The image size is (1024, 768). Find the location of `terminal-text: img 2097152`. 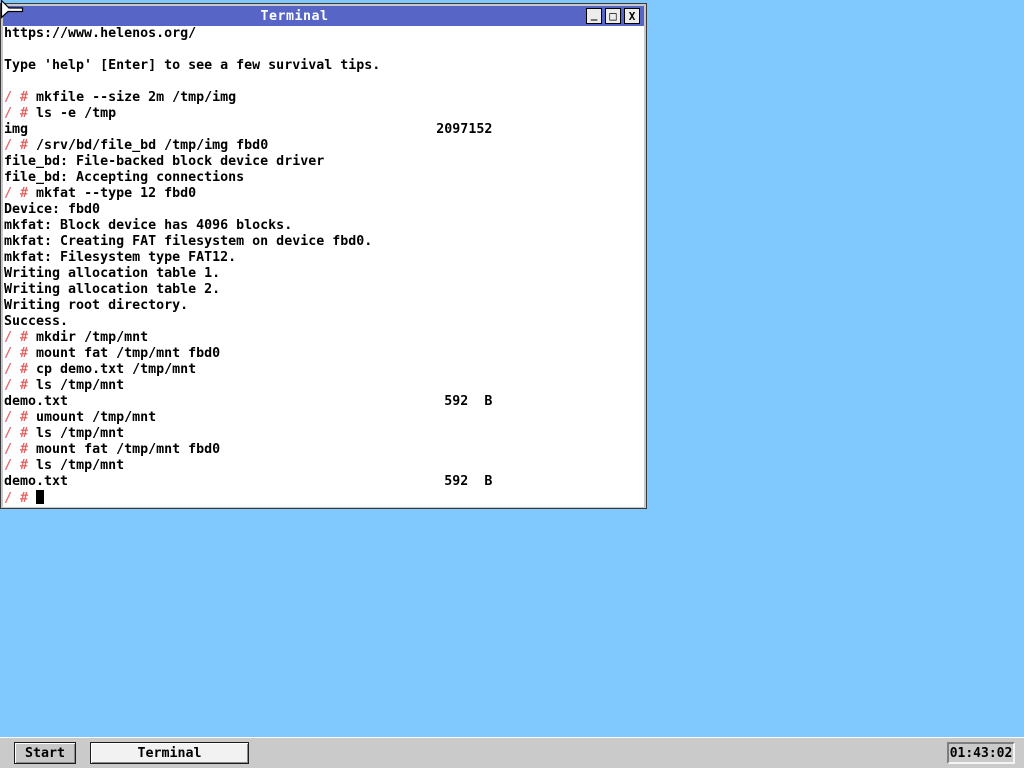

terminal-text: img 2097152 is located at coordinates (248, 129).